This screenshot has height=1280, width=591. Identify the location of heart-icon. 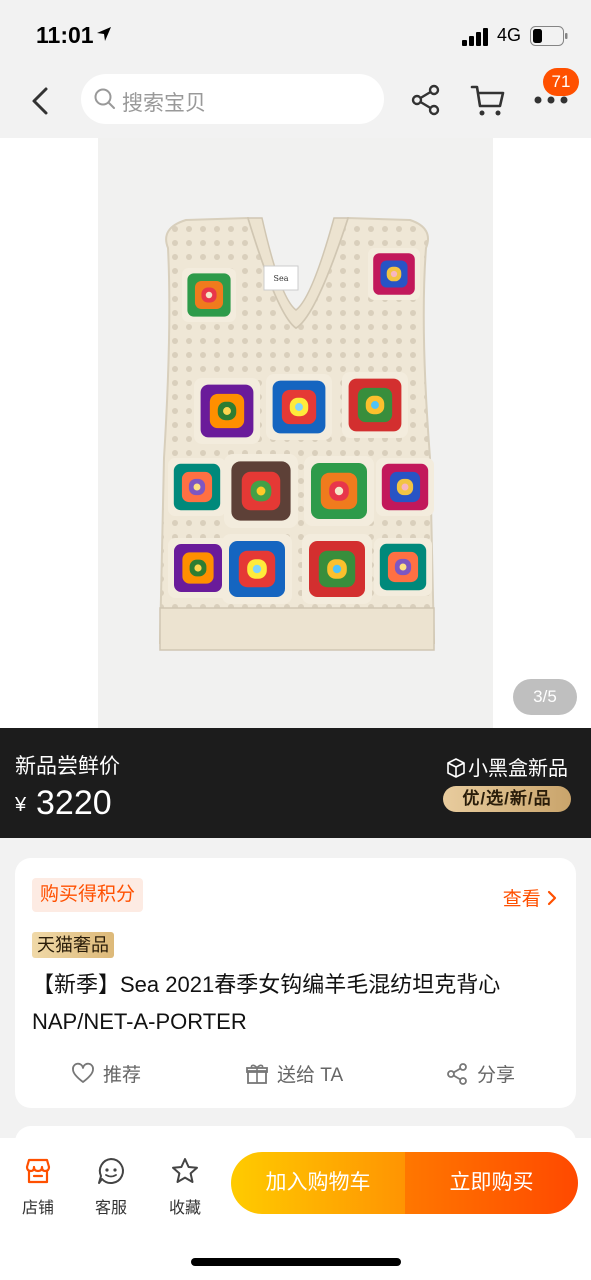
(83, 1072).